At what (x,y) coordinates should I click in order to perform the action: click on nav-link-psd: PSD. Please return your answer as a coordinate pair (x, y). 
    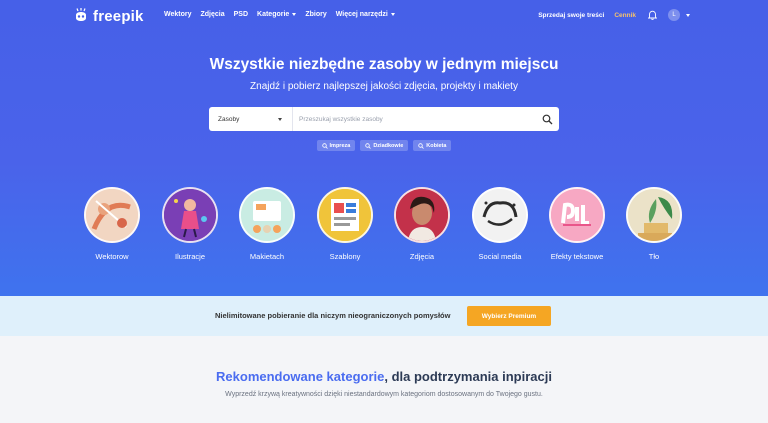
    Looking at the image, I should click on (241, 14).